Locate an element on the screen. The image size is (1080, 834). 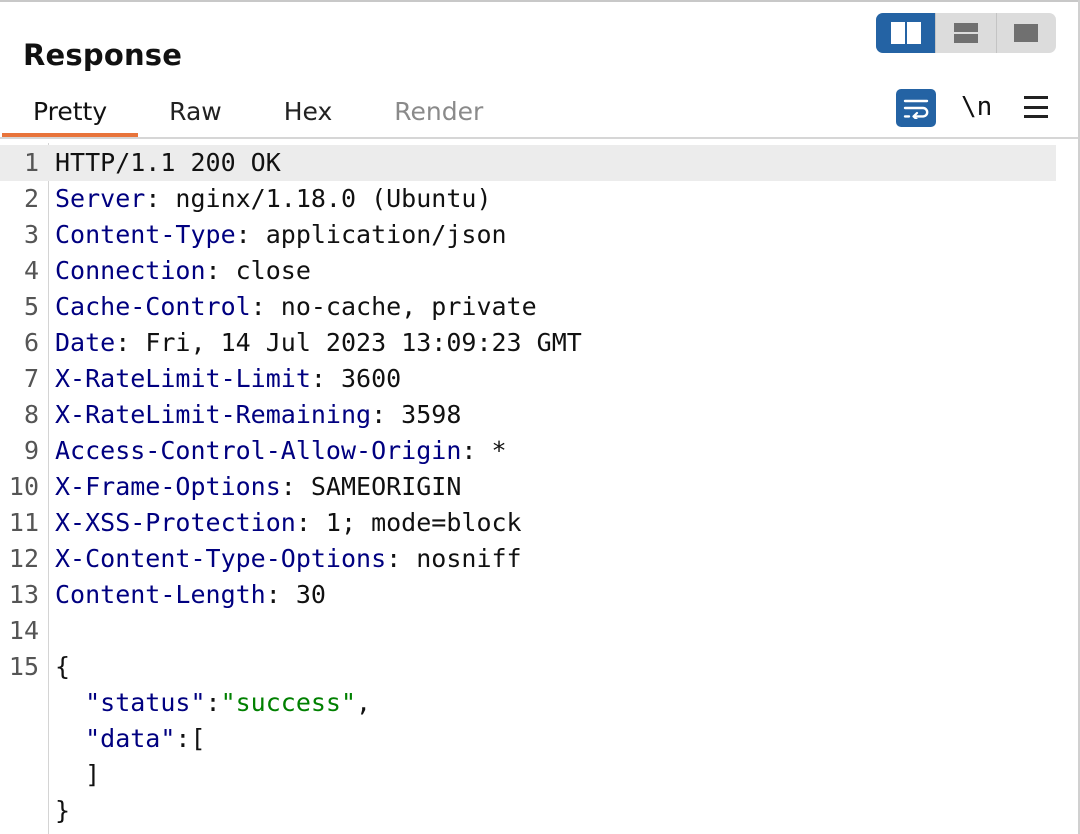
header-key: X-RateLimit-Remaining is located at coordinates (213, 414).